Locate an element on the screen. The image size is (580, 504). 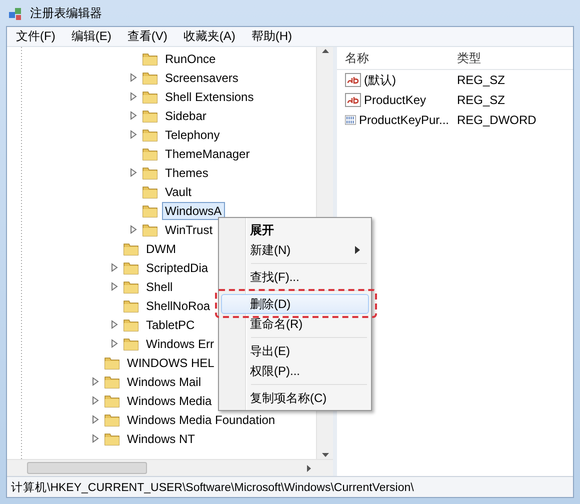
value-type: REG_DWORD is located at coordinates (497, 120).